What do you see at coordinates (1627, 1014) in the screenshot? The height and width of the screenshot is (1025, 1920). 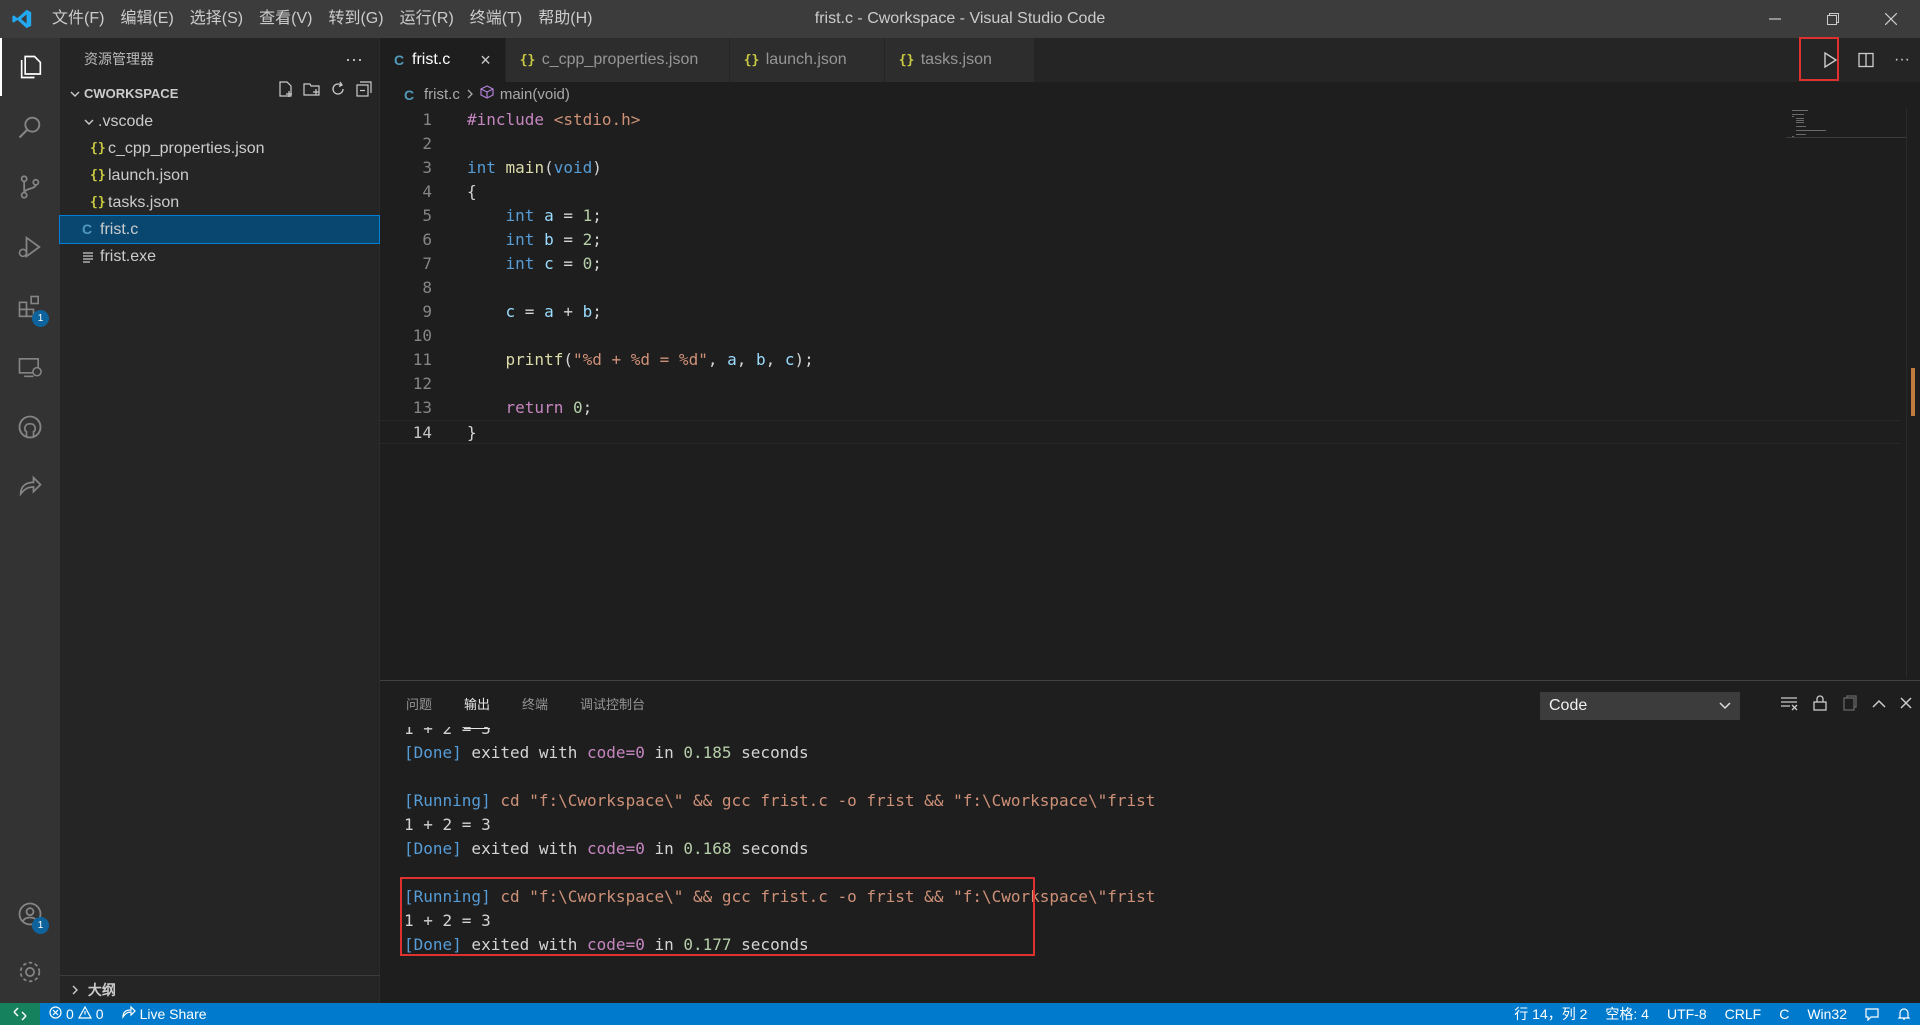 I see `indentation: 空格: 4` at bounding box center [1627, 1014].